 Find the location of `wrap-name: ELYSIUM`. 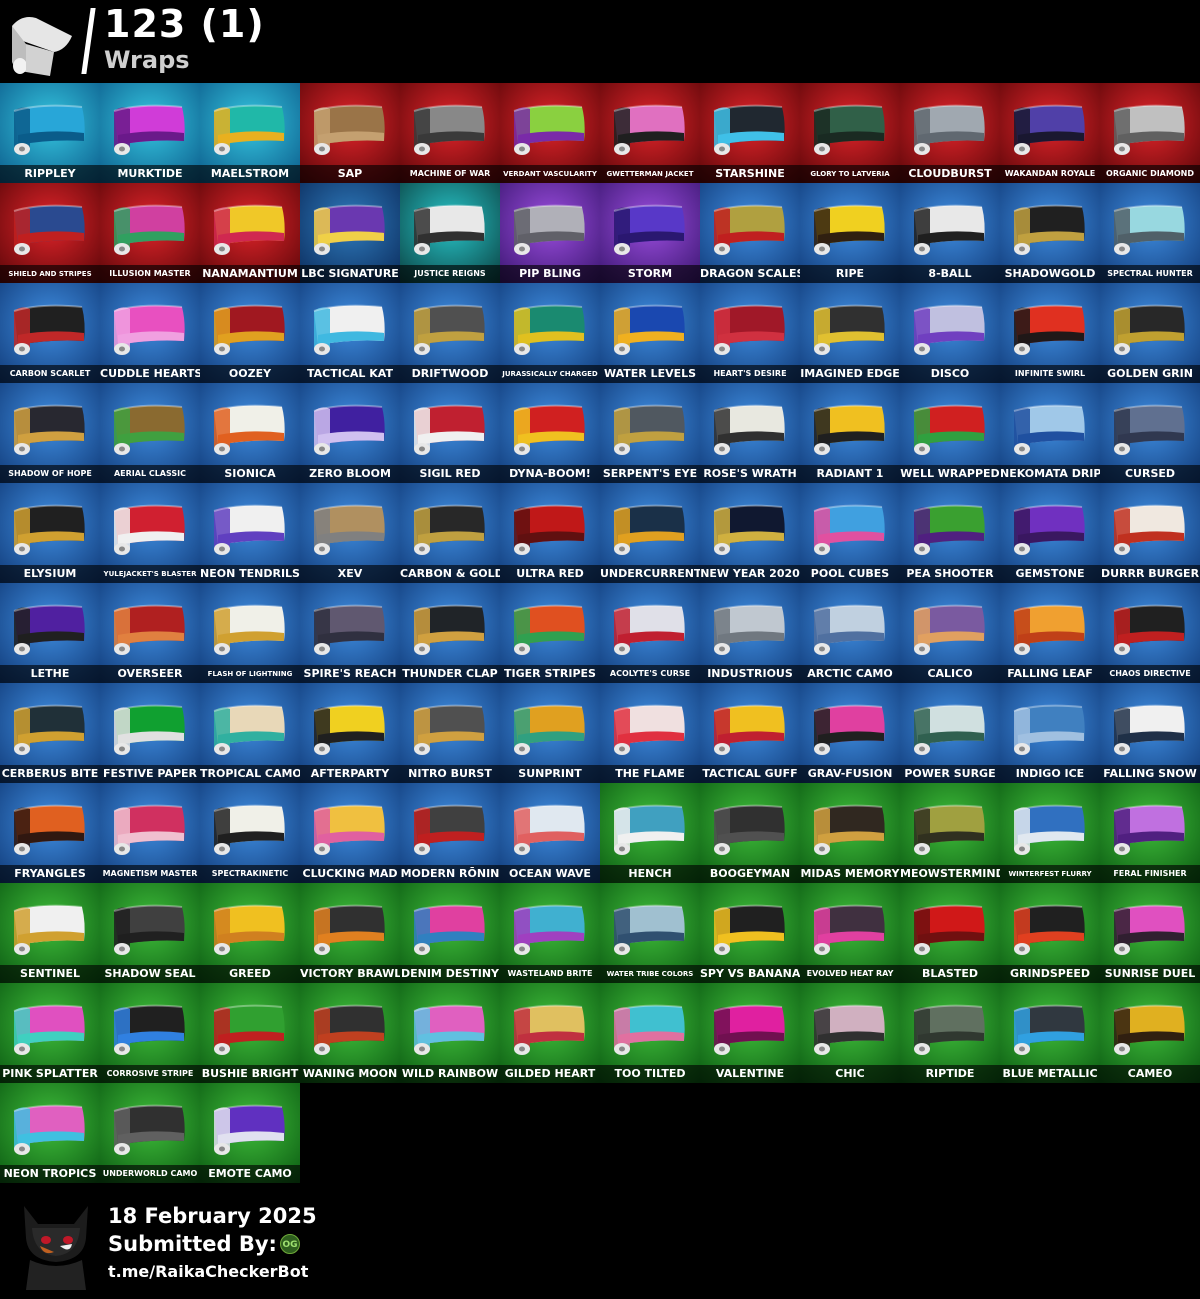

wrap-name: ELYSIUM is located at coordinates (50, 574).